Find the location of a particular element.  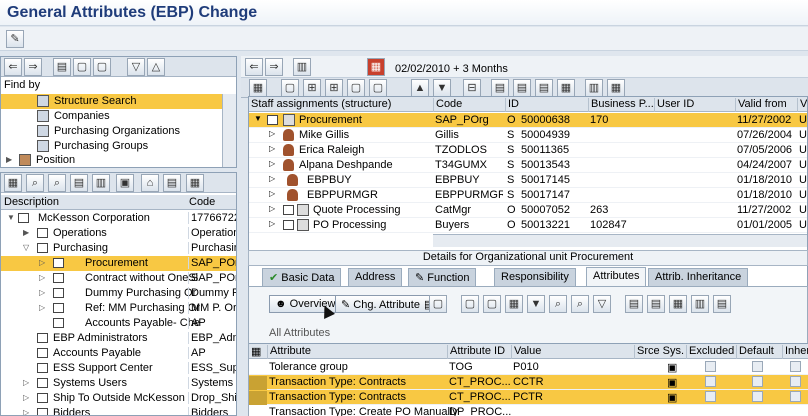

col-source-system: Srce Sys. is located at coordinates (660, 352).